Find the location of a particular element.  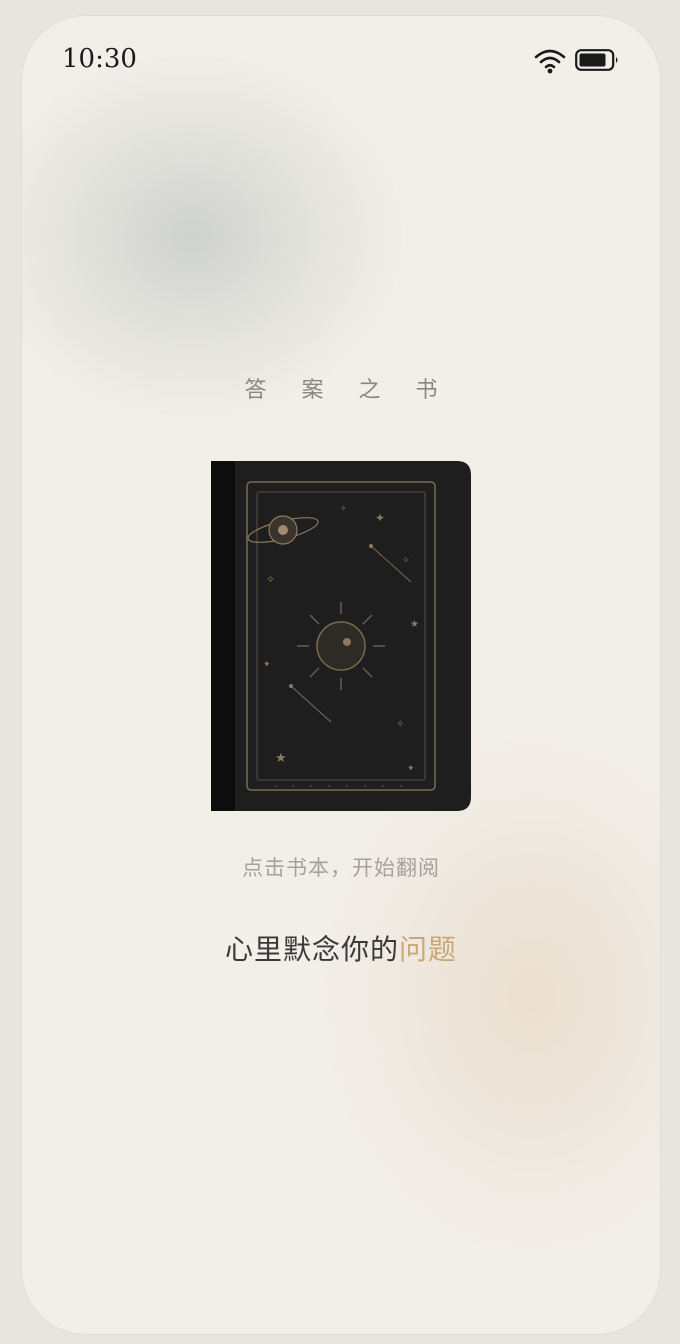

status-time: 10:30 is located at coordinates (99, 59).